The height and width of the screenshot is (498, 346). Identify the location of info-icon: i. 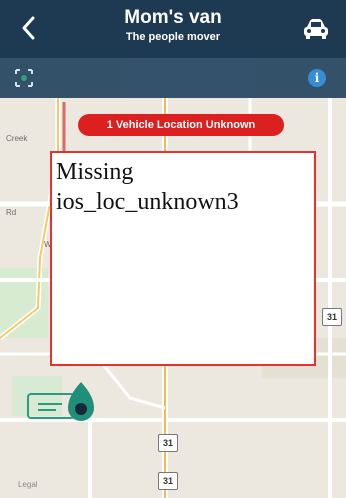
(317, 78).